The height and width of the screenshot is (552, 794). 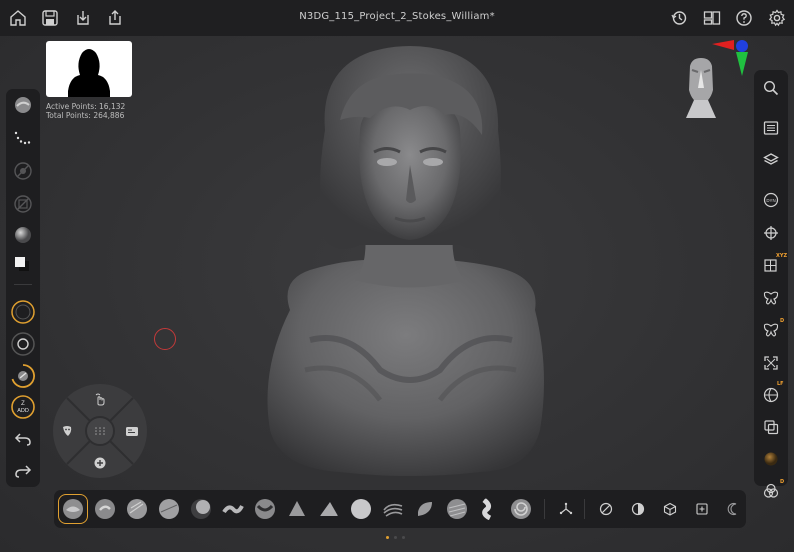 I want to click on brush-standard, so click(x=105, y=509).